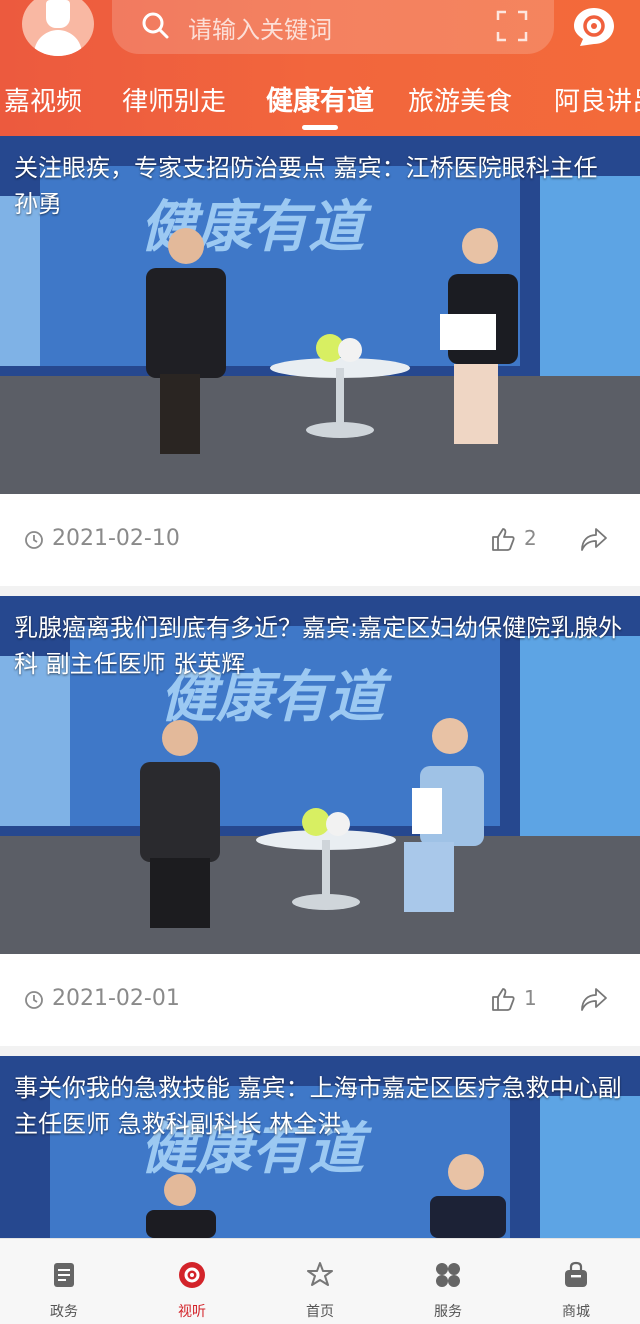  Describe the element at coordinates (174, 106) in the screenshot. I see `tab-lawyer: 律师别走` at that location.